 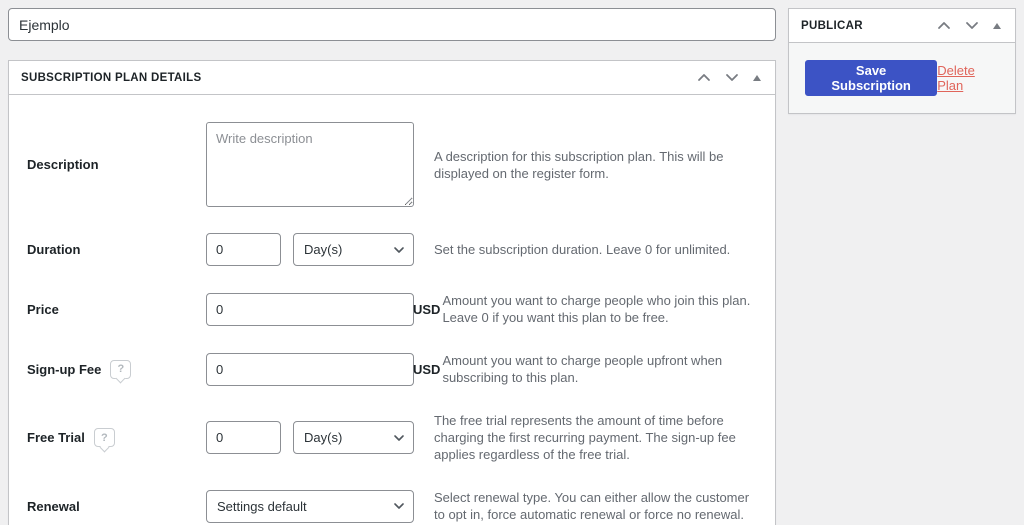 I want to click on description-label: Description, so click(x=63, y=164).